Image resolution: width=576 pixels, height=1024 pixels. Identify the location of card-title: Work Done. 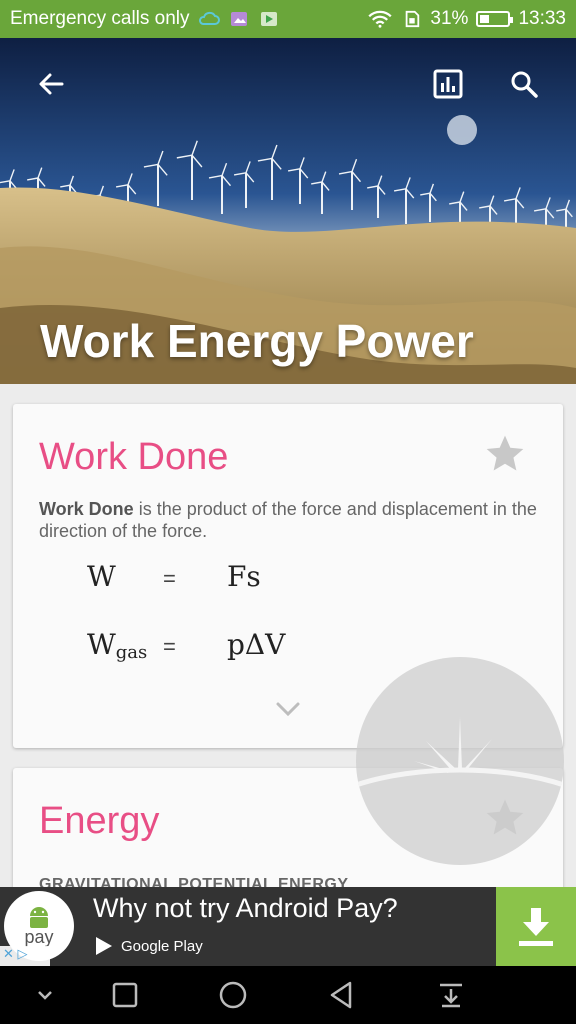
(134, 457).